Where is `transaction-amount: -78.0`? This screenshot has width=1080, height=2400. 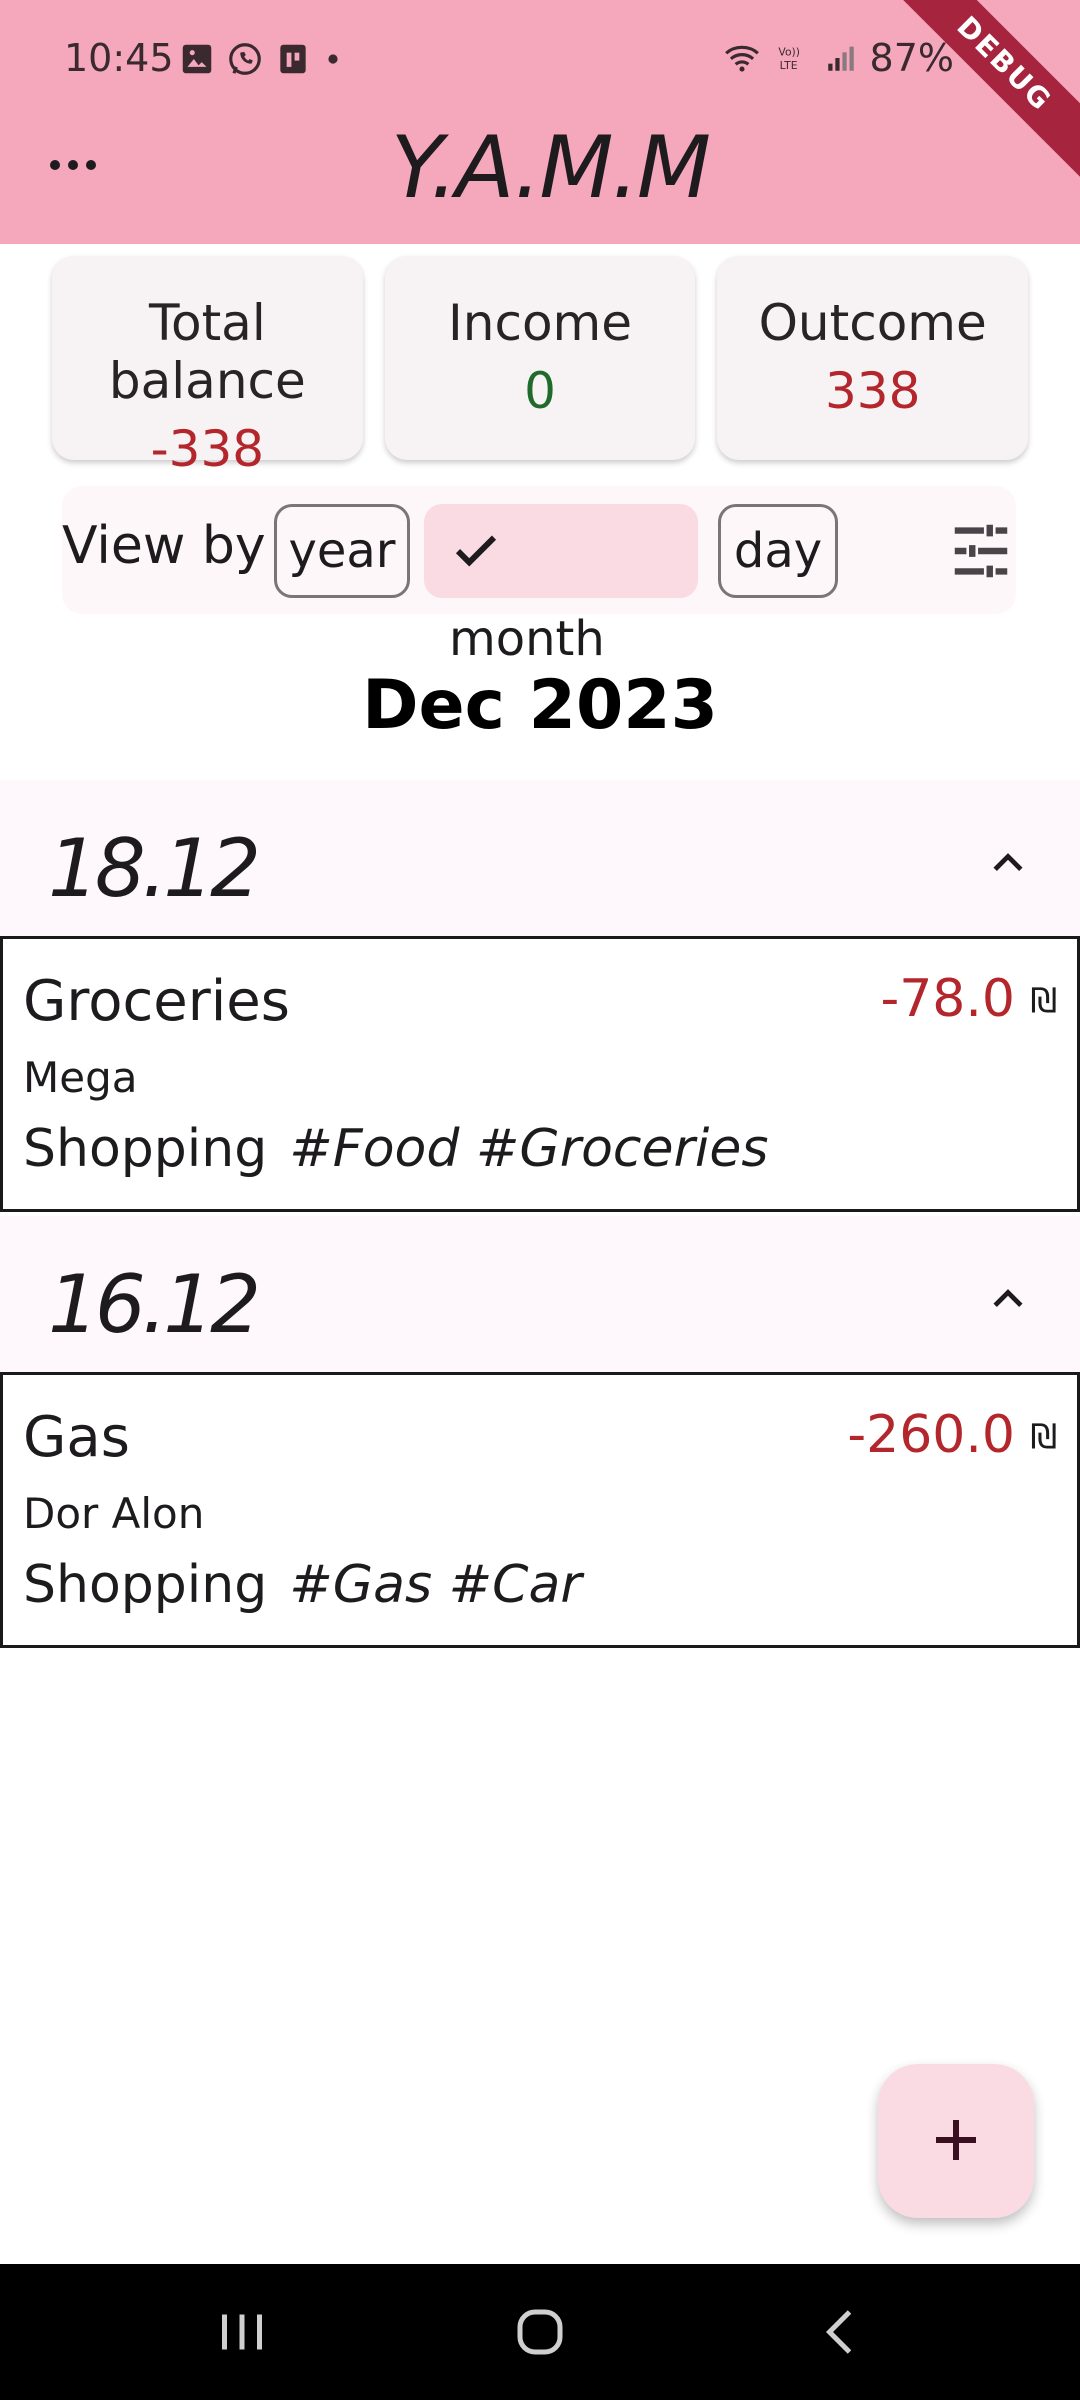
transaction-amount: -78.0 is located at coordinates (947, 999).